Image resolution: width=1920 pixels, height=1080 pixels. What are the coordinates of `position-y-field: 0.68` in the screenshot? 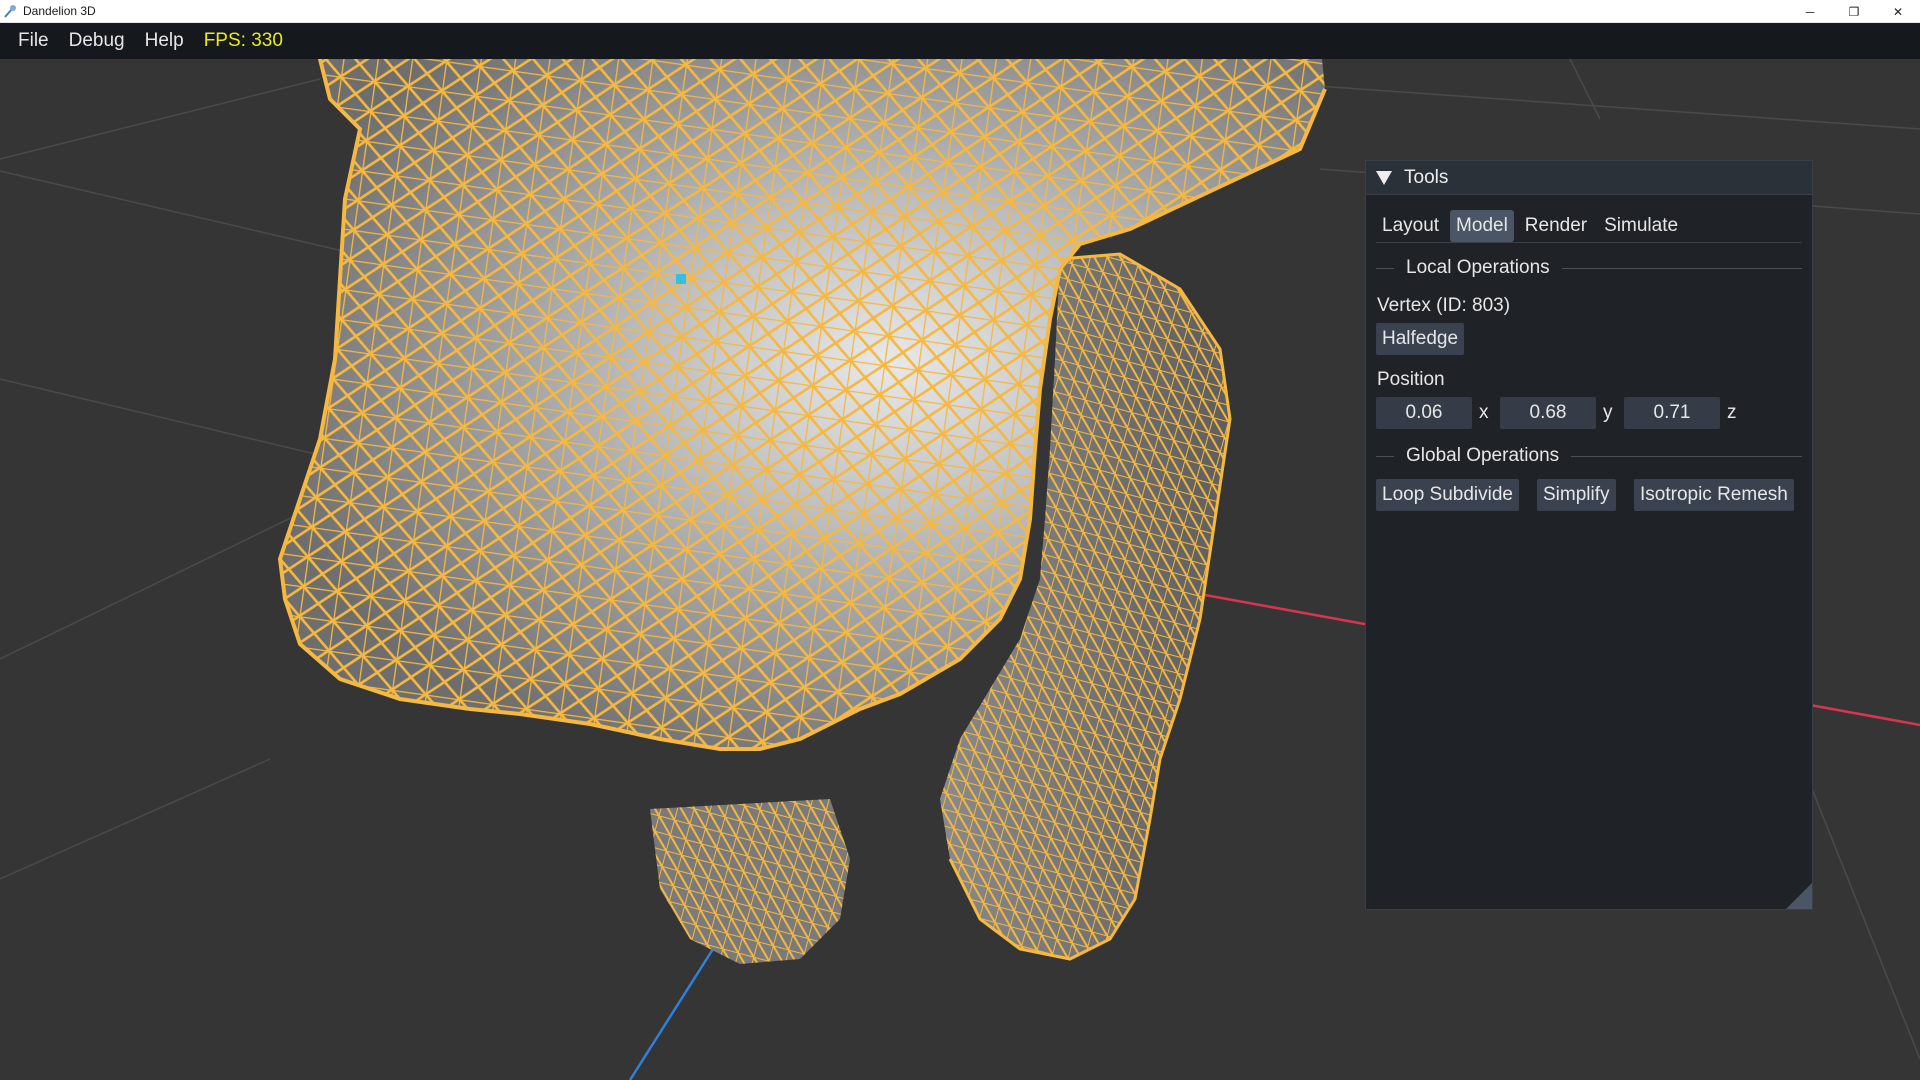 It's located at (1548, 413).